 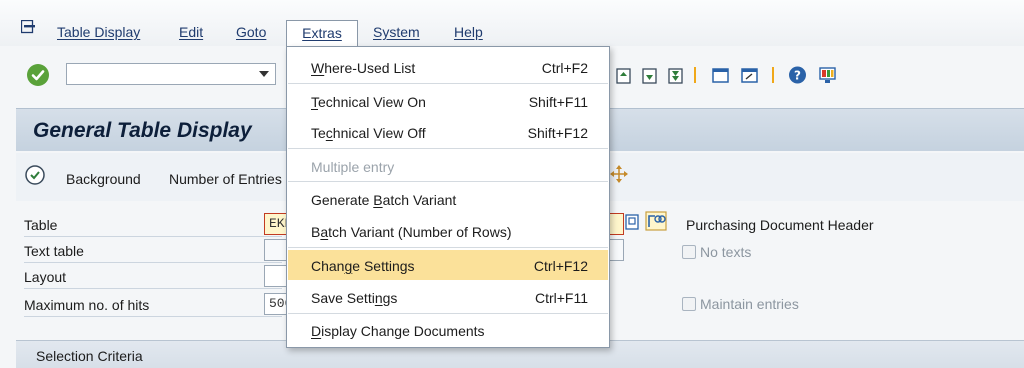 What do you see at coordinates (561, 298) in the screenshot?
I see `menu-item-shortcut: Ctrl+F11` at bounding box center [561, 298].